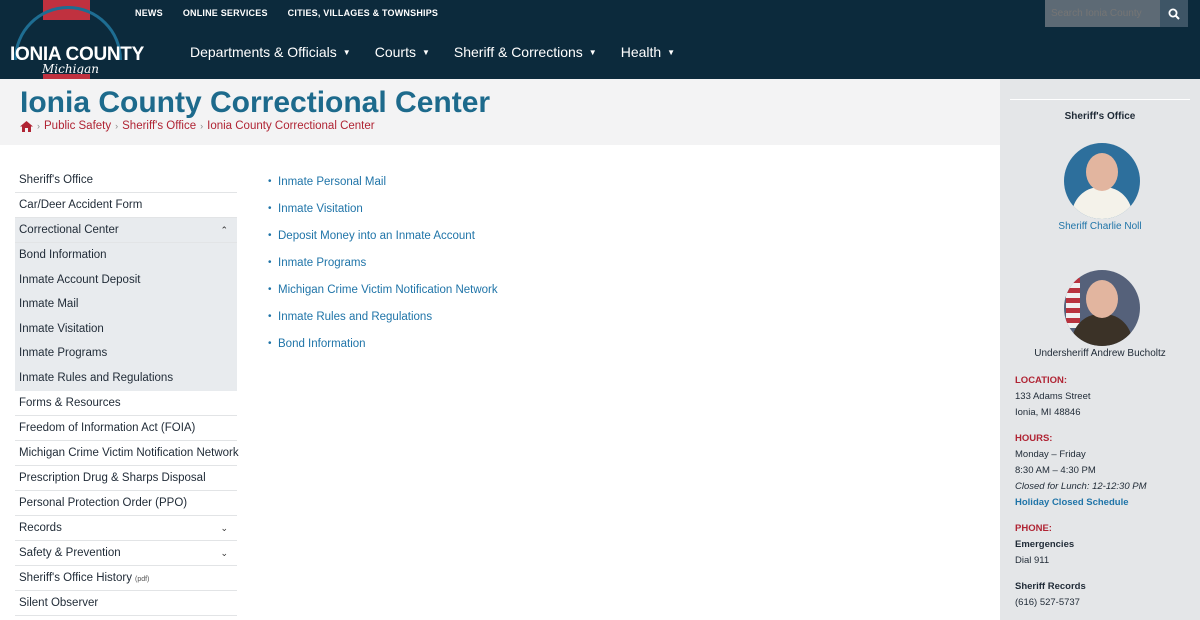 This screenshot has height=620, width=1200. What do you see at coordinates (149, 13) in the screenshot?
I see `topnav-news: NEWS` at bounding box center [149, 13].